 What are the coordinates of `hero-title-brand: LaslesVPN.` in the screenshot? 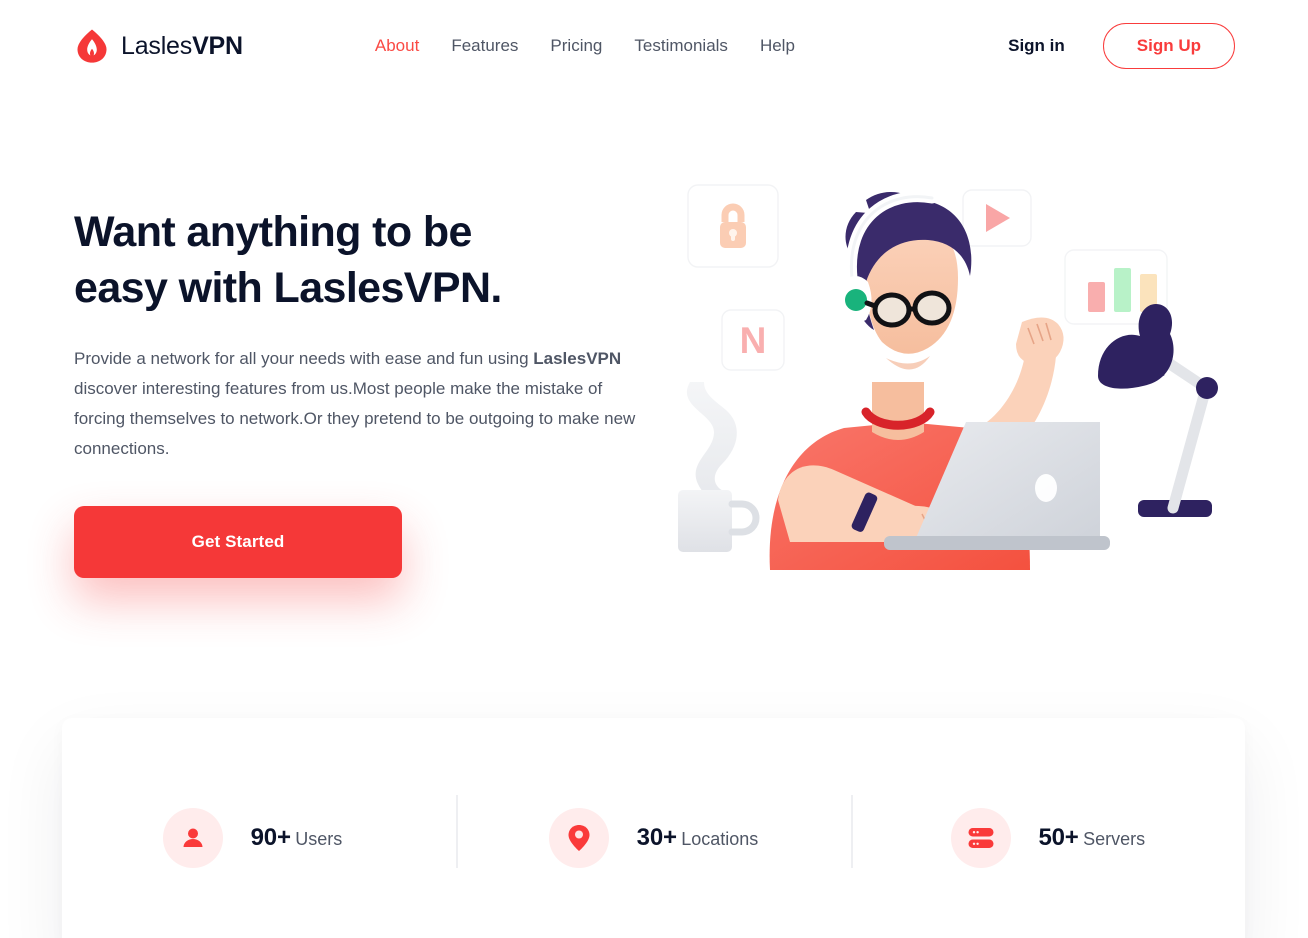 It's located at (388, 287).